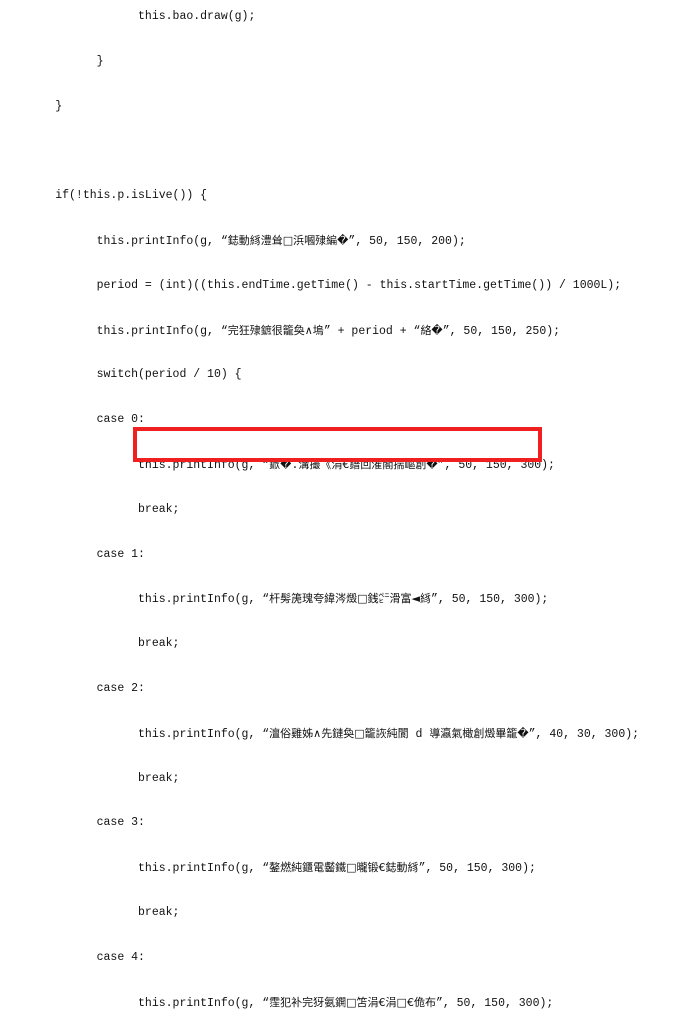  I want to click on cjk-text-run: 霔犯补完犽氨鐦□笘涓€涓□€佹布, so click(352, 1002).